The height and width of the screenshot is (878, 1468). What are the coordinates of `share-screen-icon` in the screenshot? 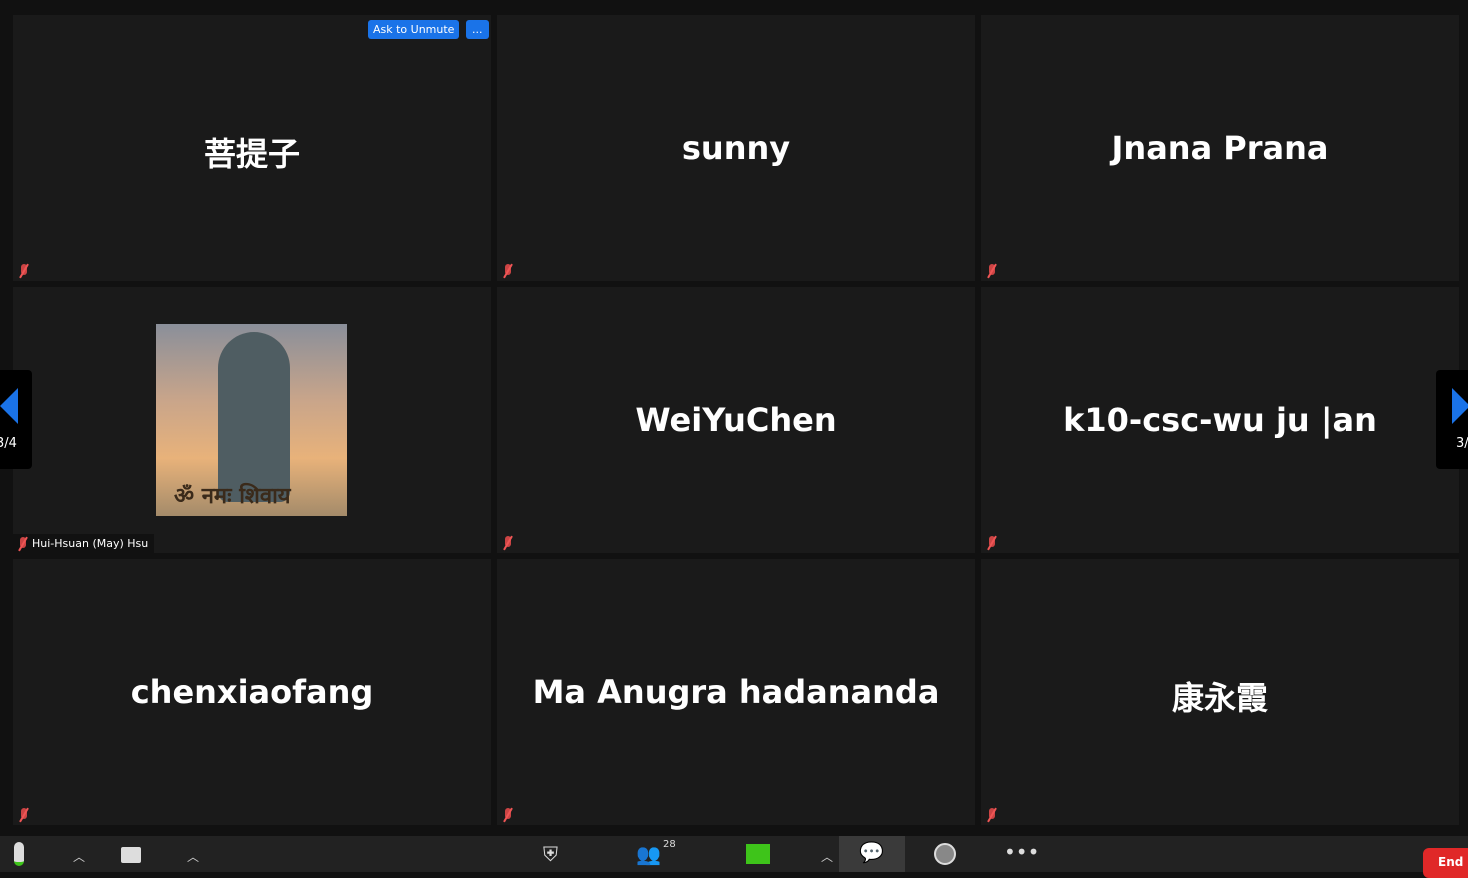 It's located at (758, 854).